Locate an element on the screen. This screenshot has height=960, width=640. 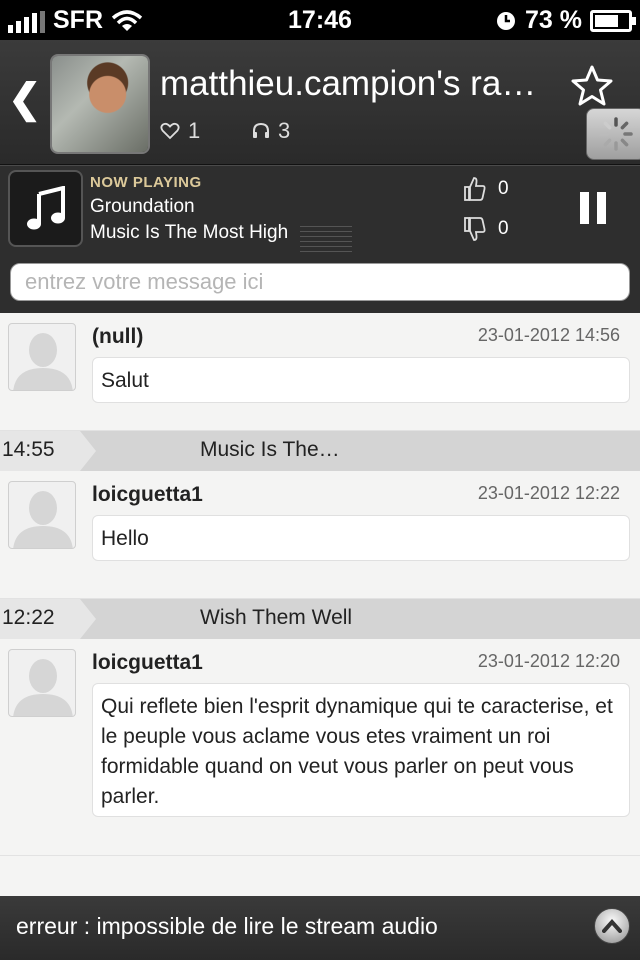
avatar-photo is located at coordinates (100, 104).